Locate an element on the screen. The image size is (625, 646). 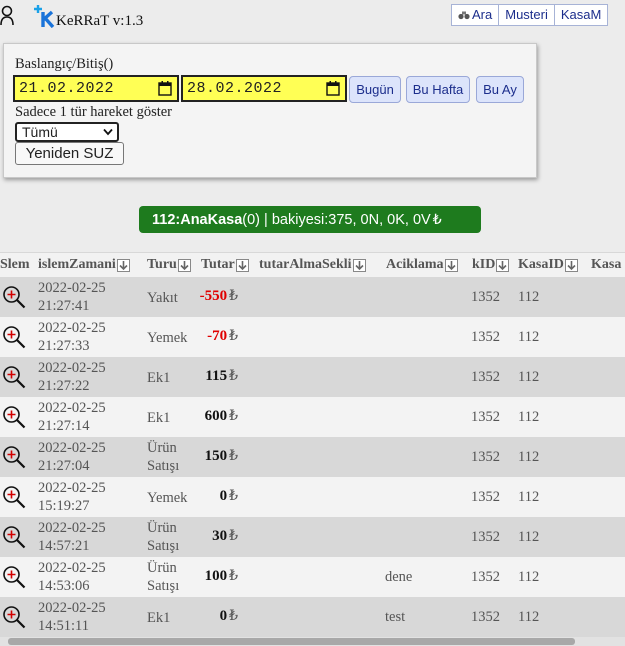
column-header-label: Tutar is located at coordinates (218, 264).